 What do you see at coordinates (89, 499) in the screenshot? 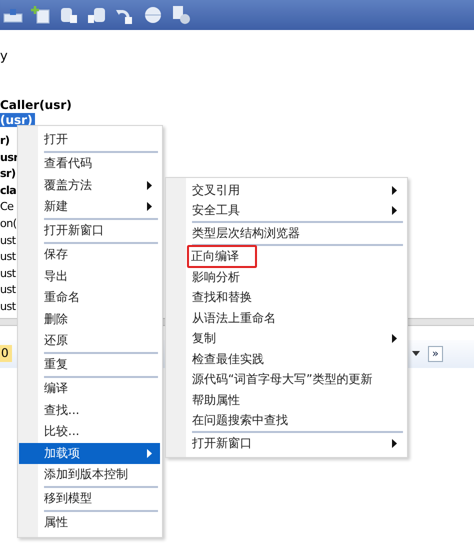
I see `menu-item: 移到模型` at bounding box center [89, 499].